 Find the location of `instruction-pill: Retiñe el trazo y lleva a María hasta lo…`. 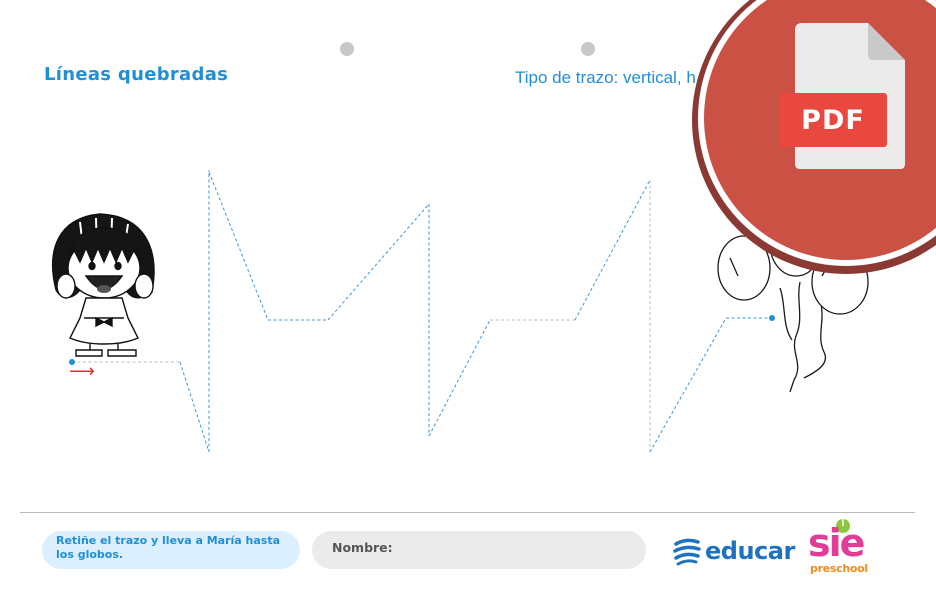

instruction-pill: Retiñe el trazo y lleva a María hasta lo… is located at coordinates (171, 550).